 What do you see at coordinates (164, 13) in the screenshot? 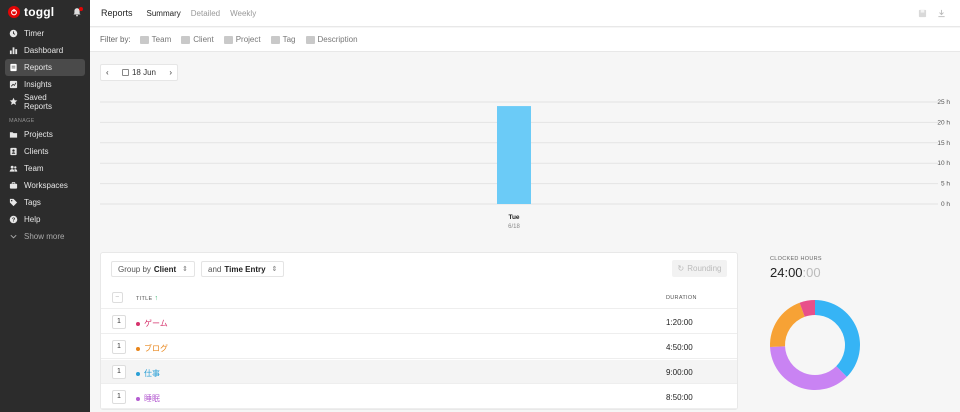
I see `tab-summary: Summary` at bounding box center [164, 13].